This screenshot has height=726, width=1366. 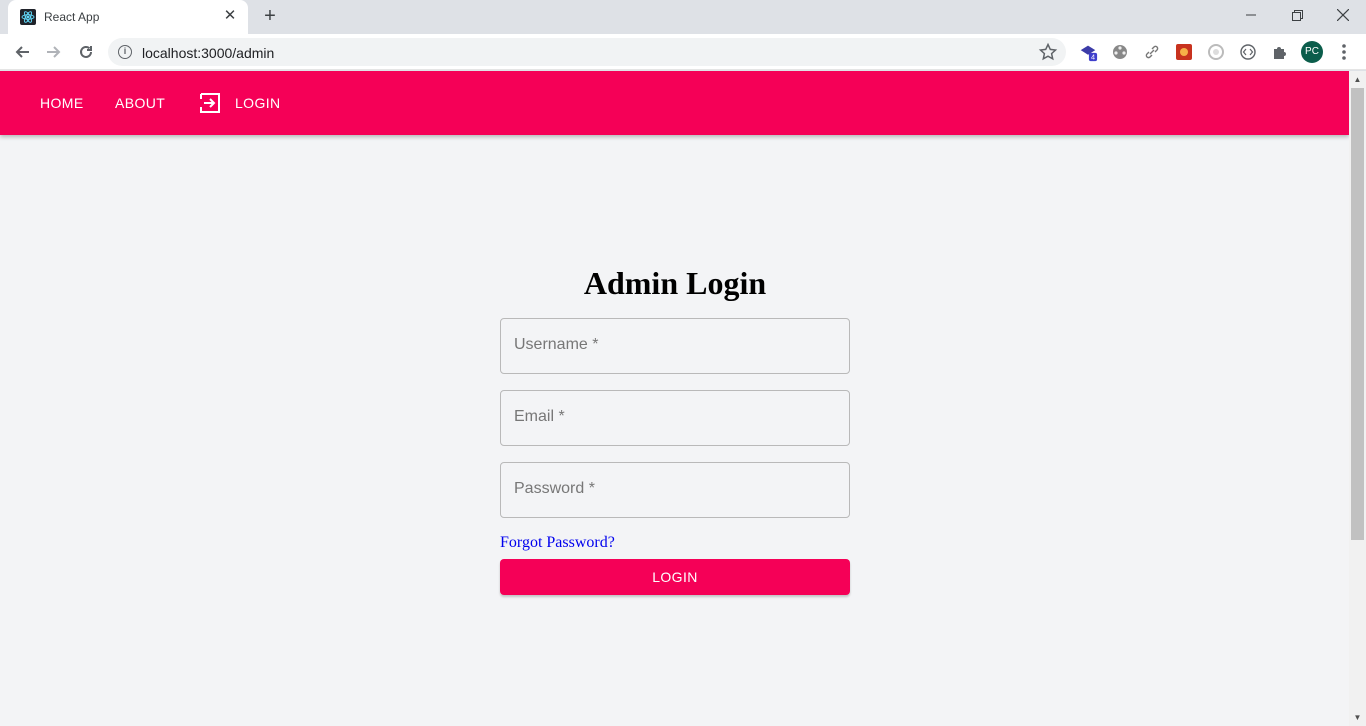 I want to click on email-field: Email *, so click(x=675, y=418).